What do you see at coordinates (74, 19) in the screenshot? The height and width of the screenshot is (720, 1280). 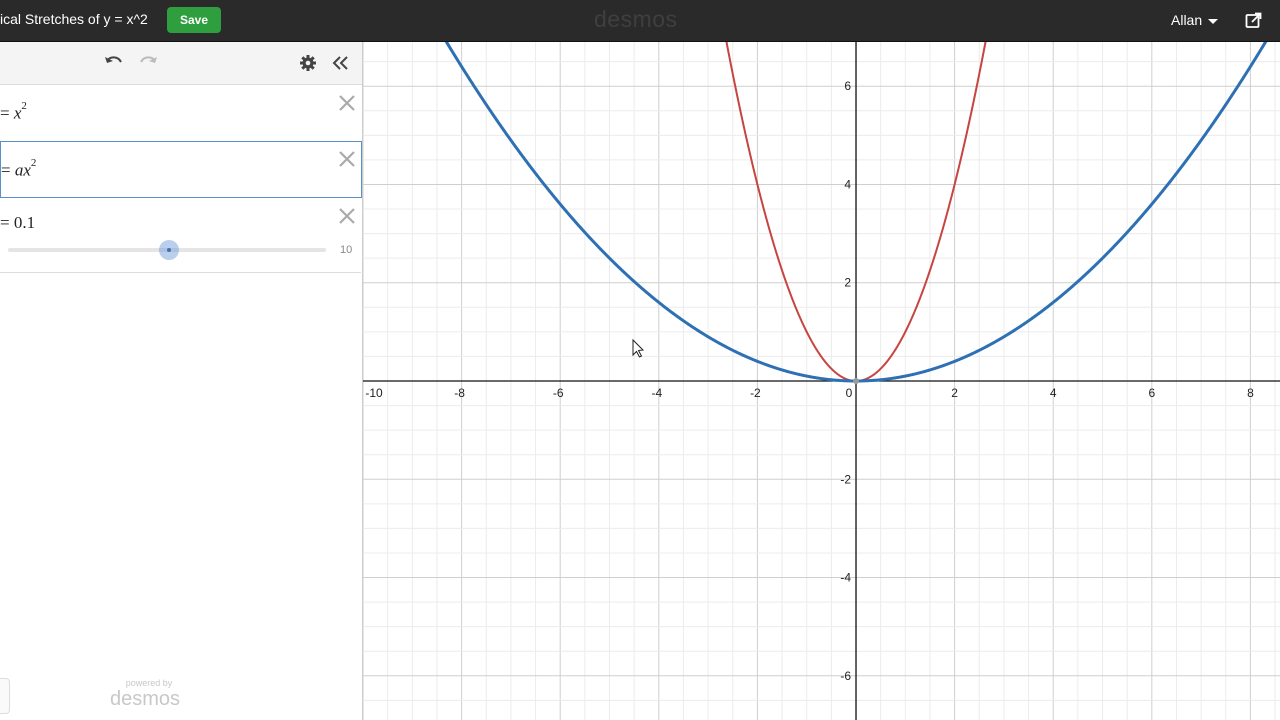 I see `graph-title: ical Stretches of y = x^2` at bounding box center [74, 19].